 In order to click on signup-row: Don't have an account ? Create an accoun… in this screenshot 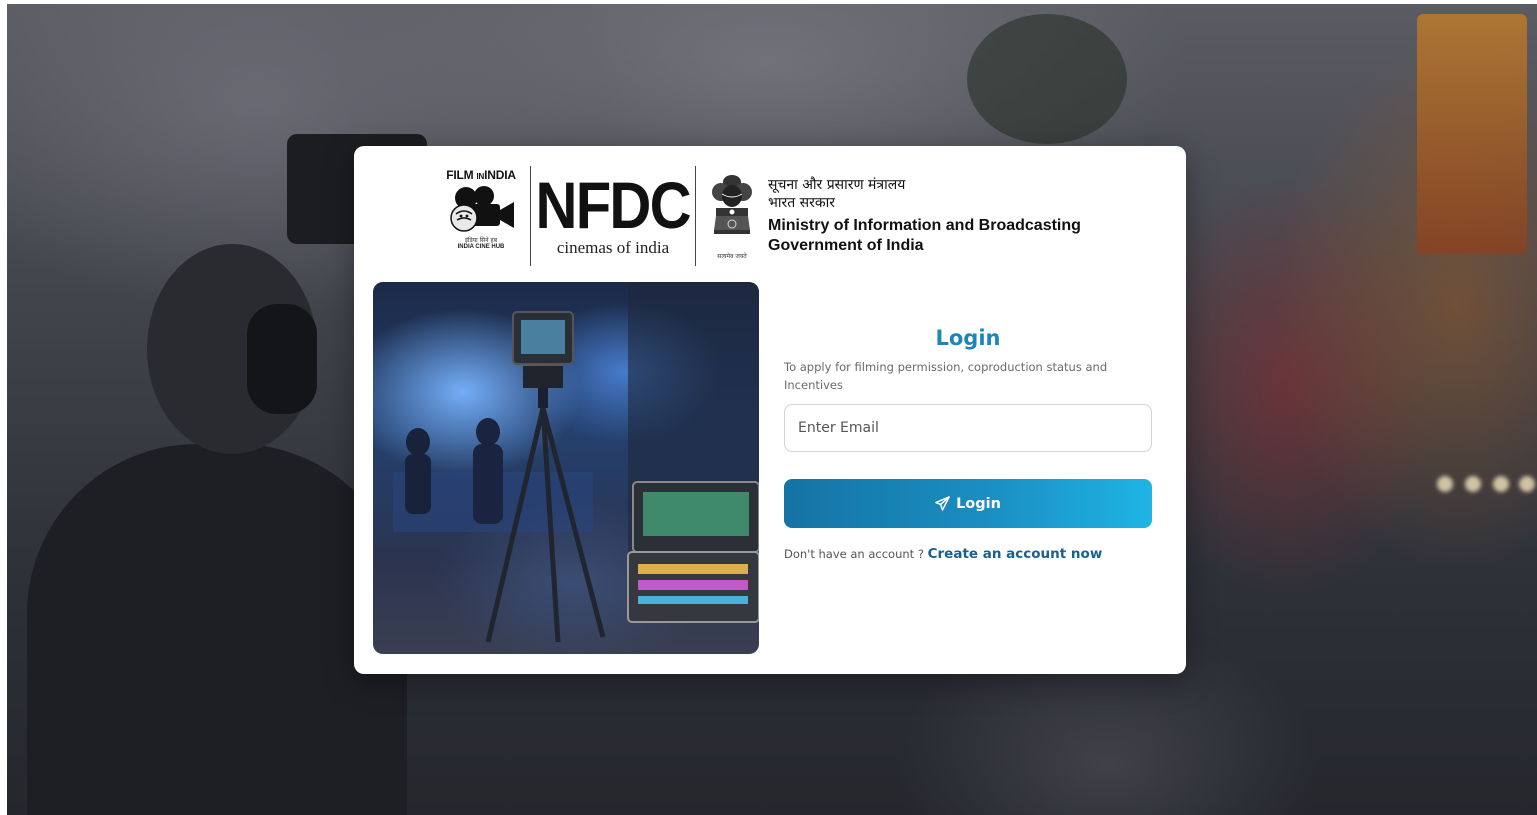, I will do `click(968, 554)`.